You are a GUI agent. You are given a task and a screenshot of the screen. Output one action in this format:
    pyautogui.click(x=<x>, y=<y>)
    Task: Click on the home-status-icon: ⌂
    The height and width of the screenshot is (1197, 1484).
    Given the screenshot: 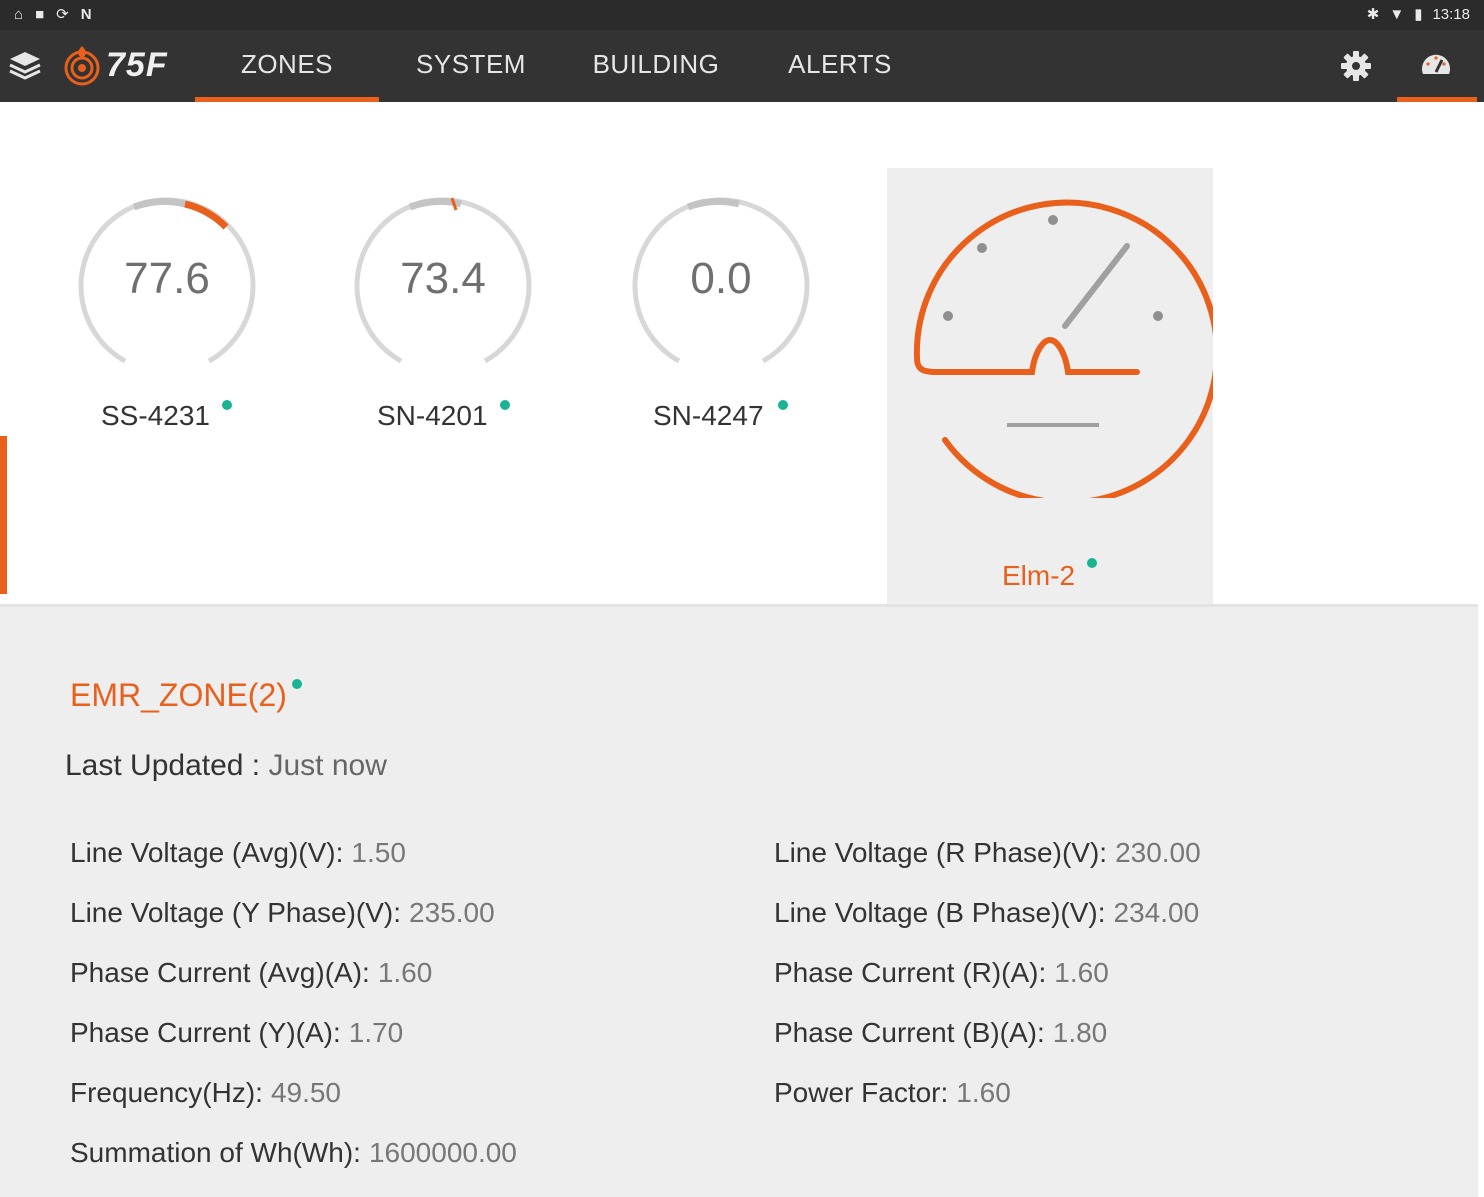 What is the action you would take?
    pyautogui.click(x=19, y=14)
    